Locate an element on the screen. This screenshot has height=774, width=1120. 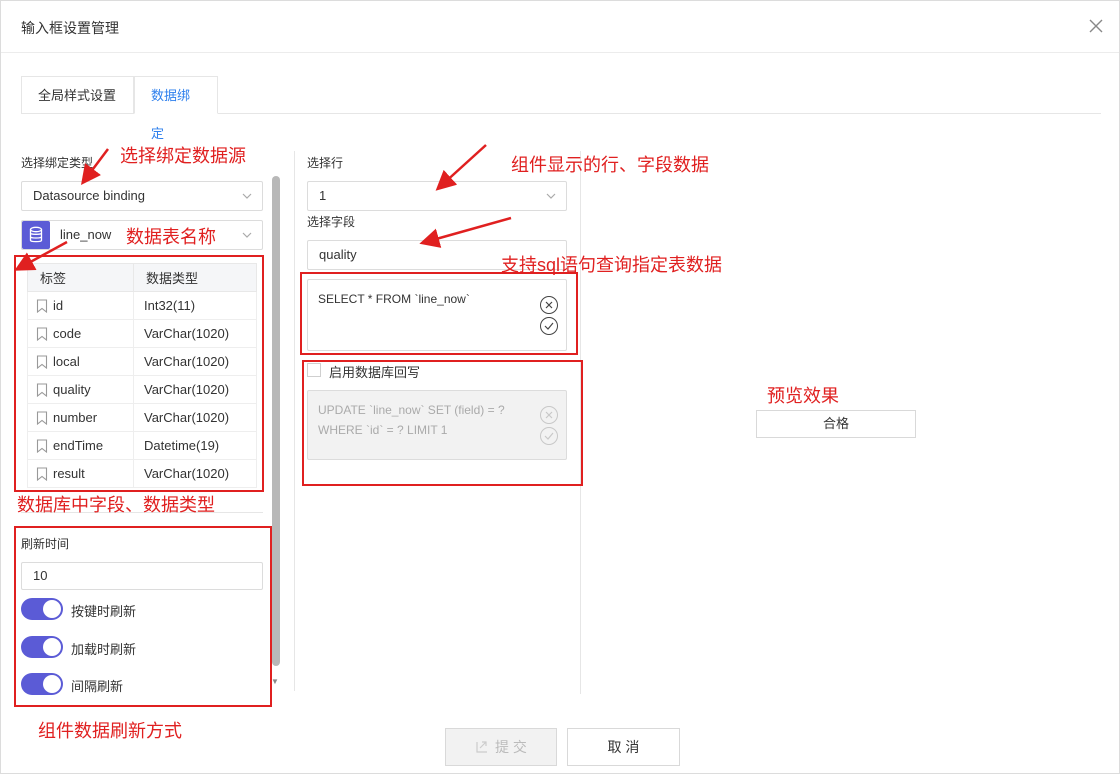
annotation-box-fields is located at coordinates (139, 373).